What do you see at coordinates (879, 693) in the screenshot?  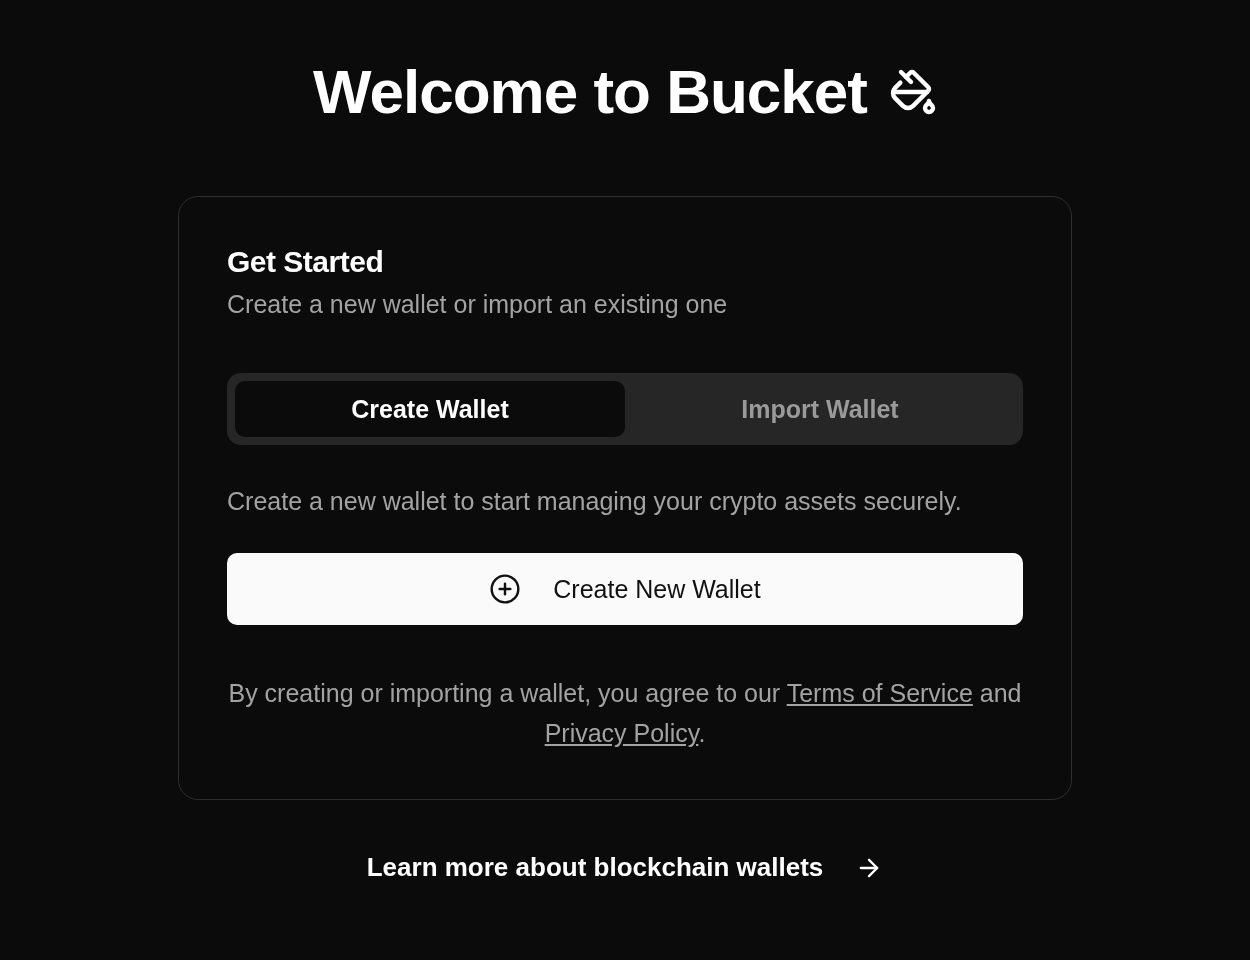 I see `policy-link: Terms of Service` at bounding box center [879, 693].